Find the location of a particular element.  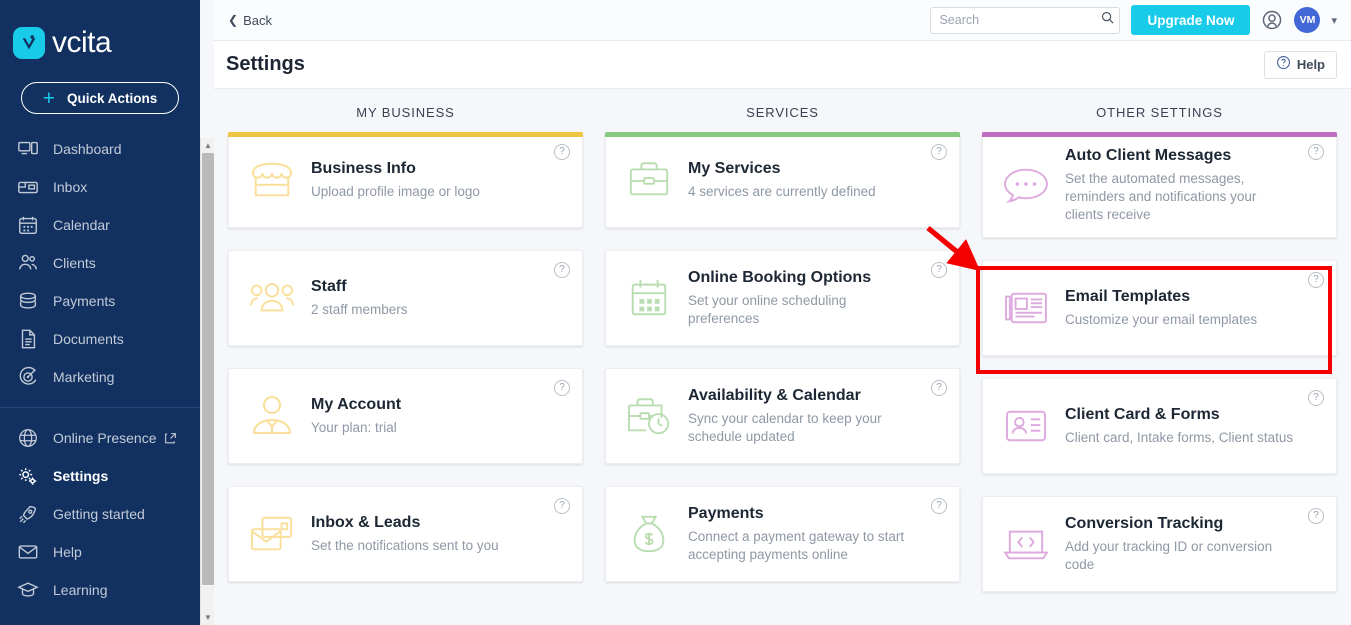

money-bag-icon is located at coordinates (649, 534).